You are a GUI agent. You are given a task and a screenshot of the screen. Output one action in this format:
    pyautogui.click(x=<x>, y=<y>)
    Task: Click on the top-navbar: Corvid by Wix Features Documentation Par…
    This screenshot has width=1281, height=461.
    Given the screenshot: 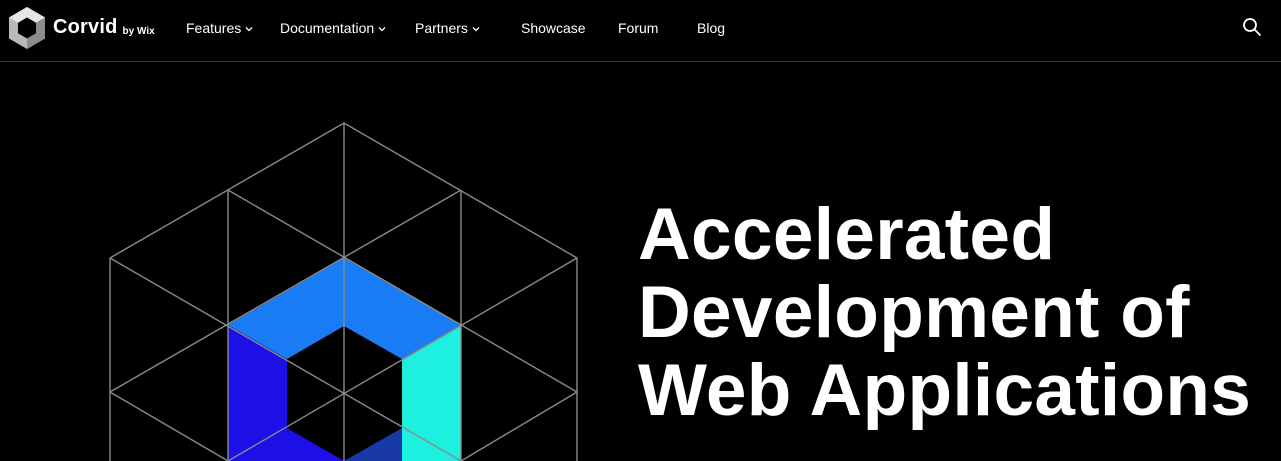 What is the action you would take?
    pyautogui.click(x=640, y=31)
    